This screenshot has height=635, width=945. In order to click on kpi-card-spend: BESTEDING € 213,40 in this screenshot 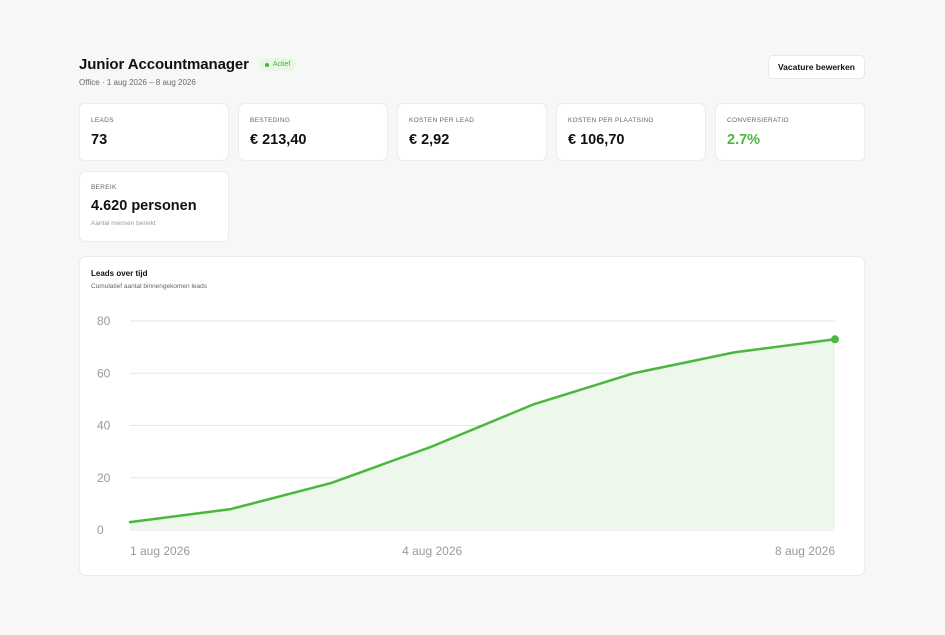, I will do `click(313, 132)`.